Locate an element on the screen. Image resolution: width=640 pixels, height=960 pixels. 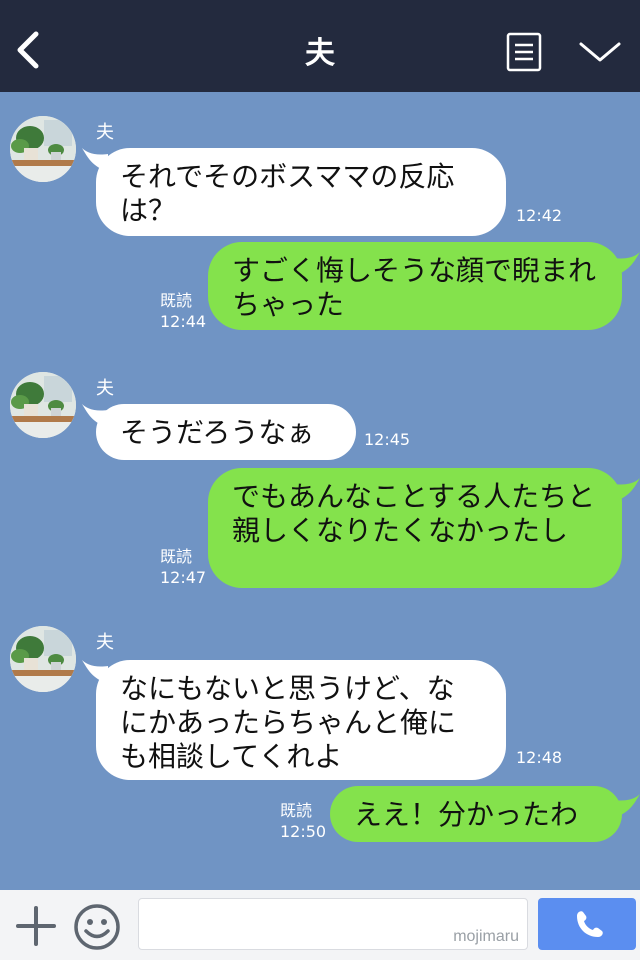
timestamp: 12:47 is located at coordinates (183, 577).